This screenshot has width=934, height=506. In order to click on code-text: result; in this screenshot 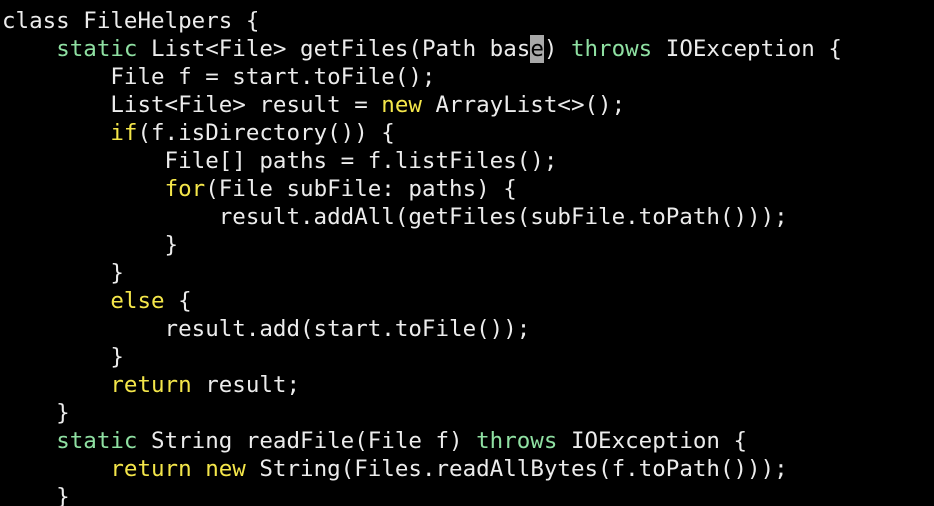, I will do `click(246, 385)`.